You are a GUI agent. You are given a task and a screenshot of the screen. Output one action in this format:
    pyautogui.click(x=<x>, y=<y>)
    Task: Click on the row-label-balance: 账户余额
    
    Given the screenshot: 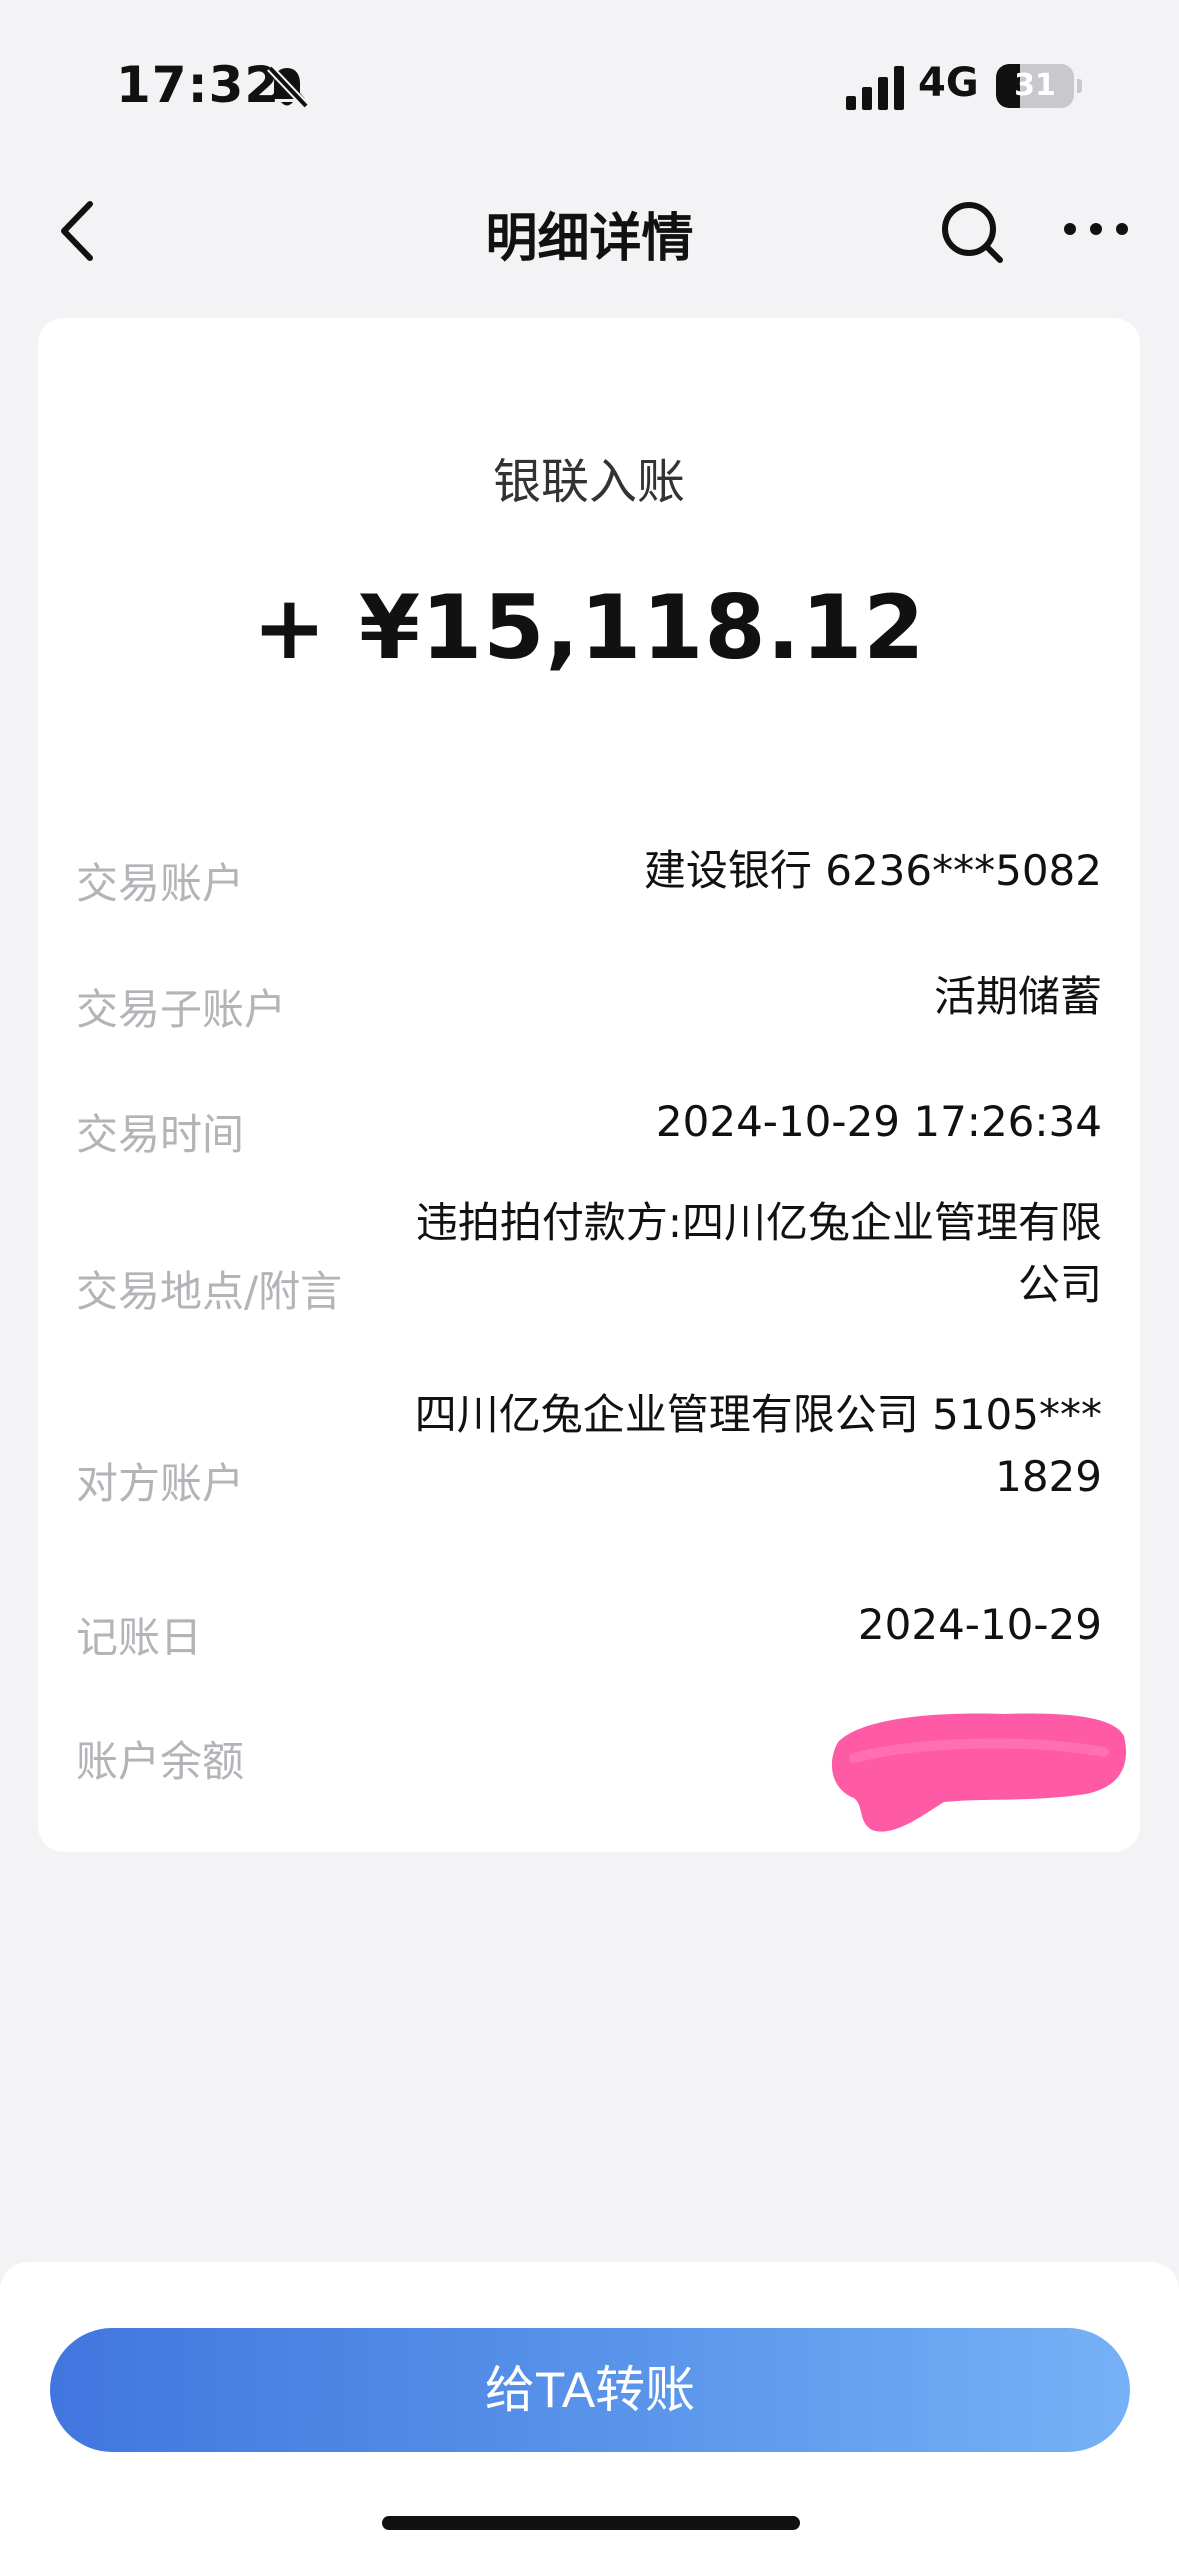 What is the action you would take?
    pyautogui.click(x=160, y=1761)
    